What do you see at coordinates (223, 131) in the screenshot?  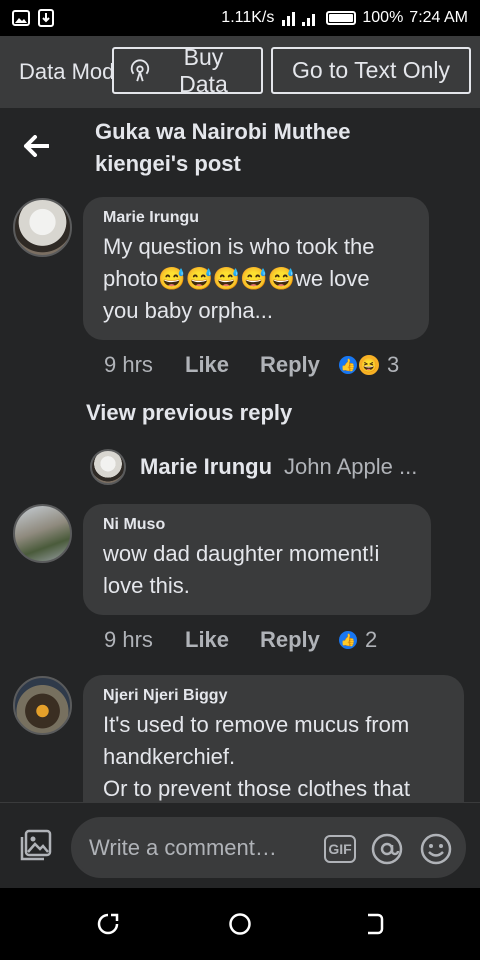 I see `page-title-line1: Guka wa Nairobi Muthee` at bounding box center [223, 131].